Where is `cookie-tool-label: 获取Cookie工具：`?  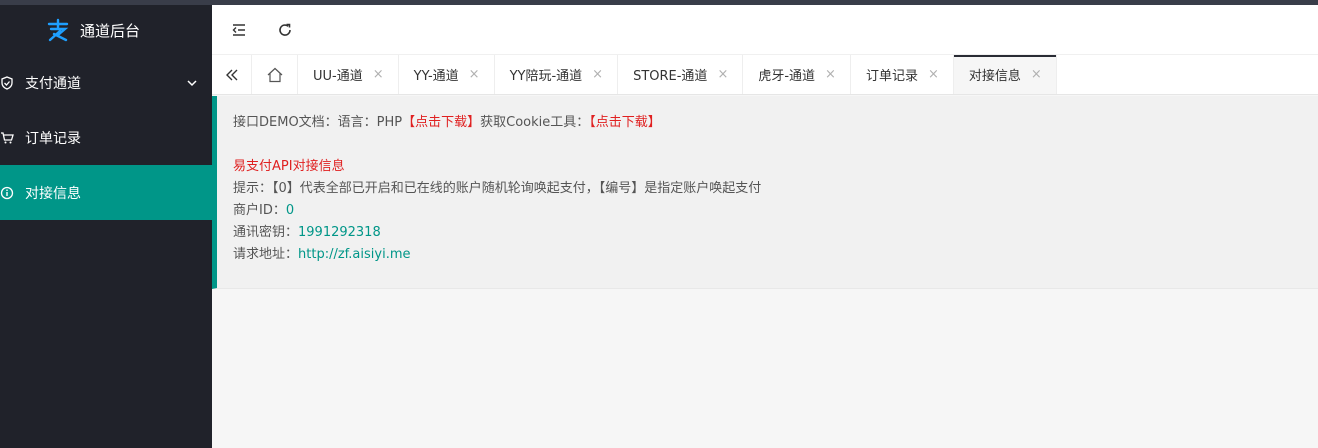 cookie-tool-label: 获取Cookie工具： is located at coordinates (535, 122).